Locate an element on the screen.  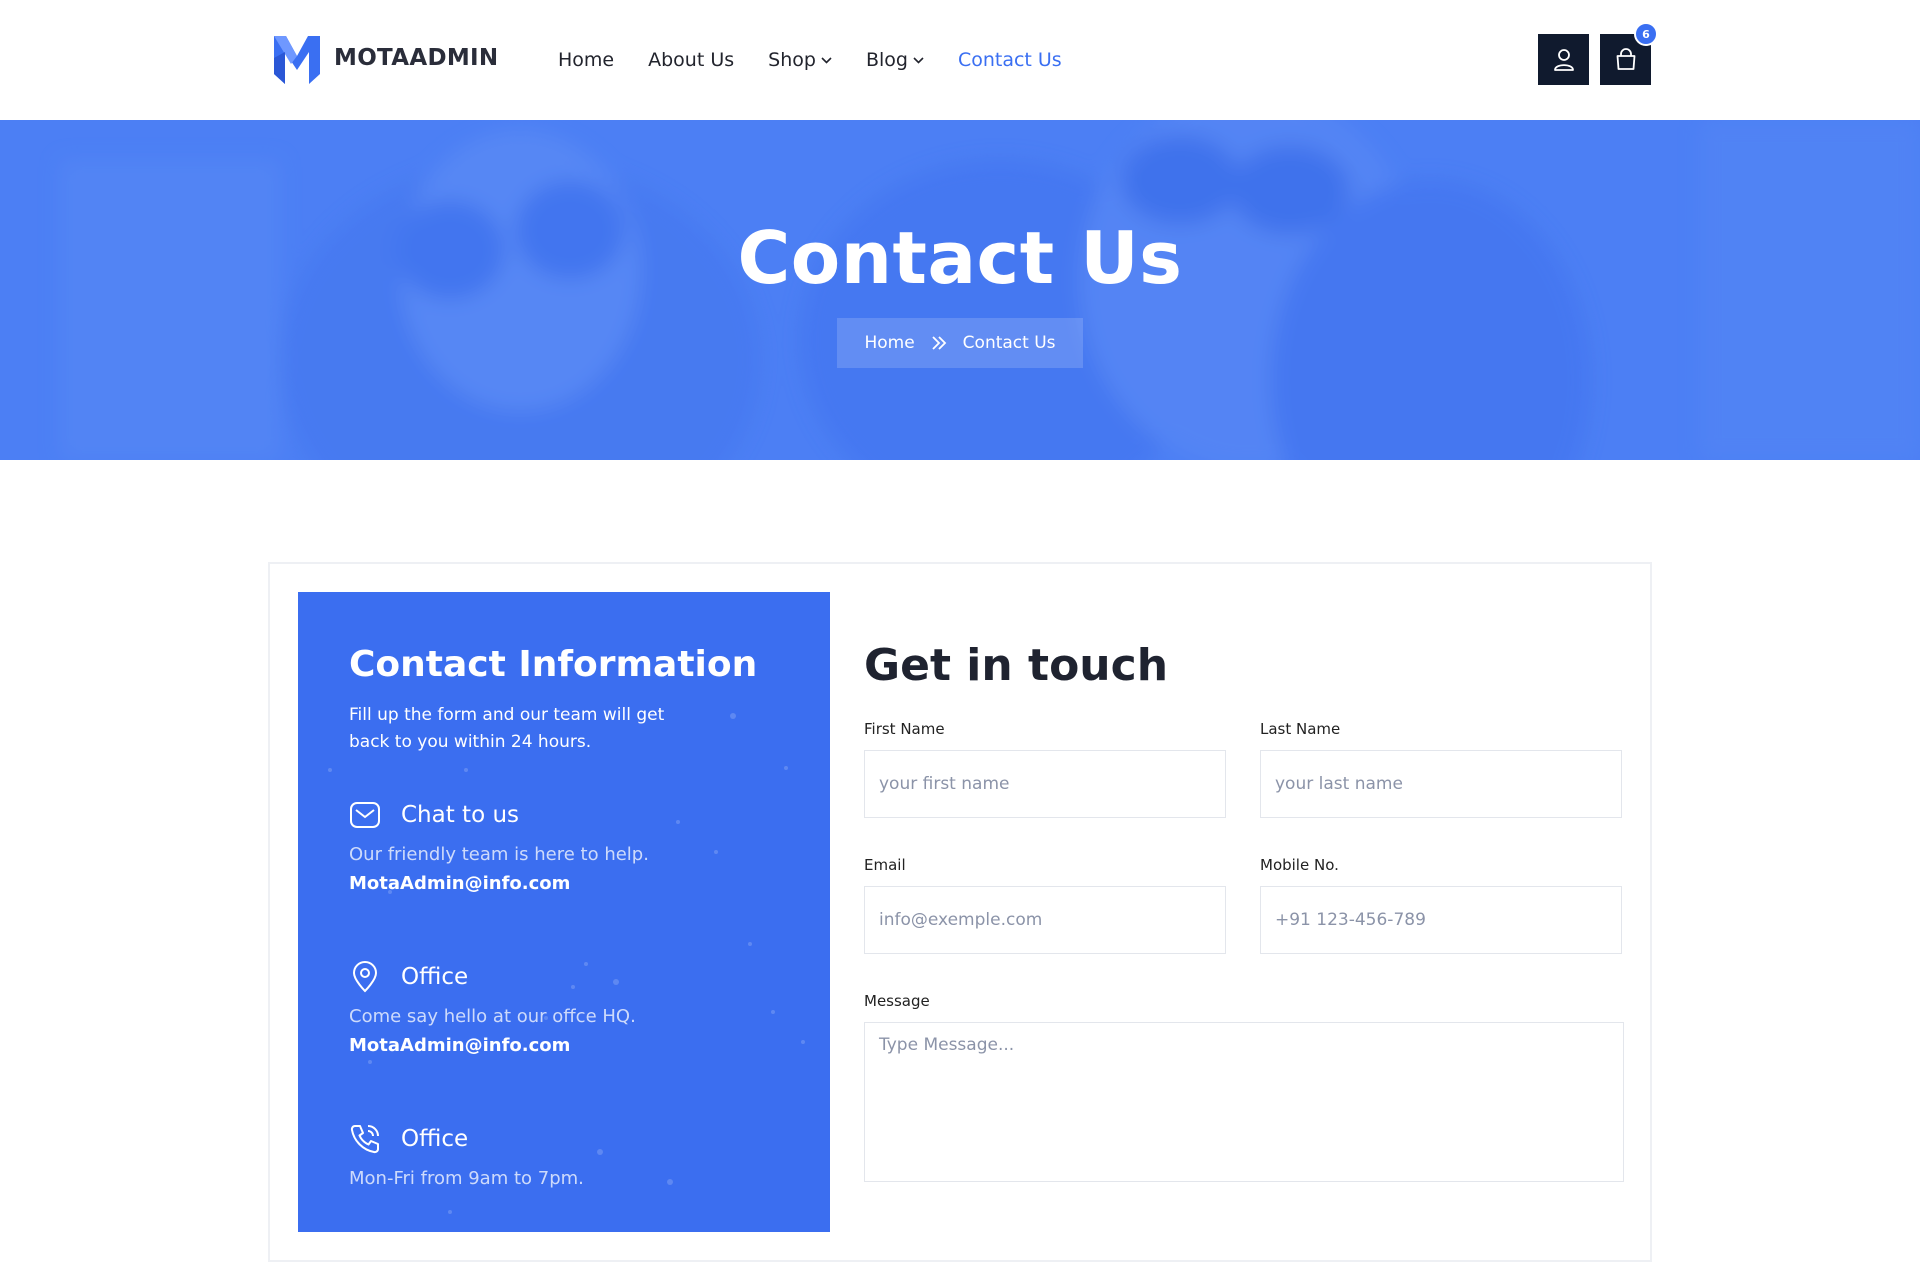
last-name-label: Last Name is located at coordinates (1300, 729).